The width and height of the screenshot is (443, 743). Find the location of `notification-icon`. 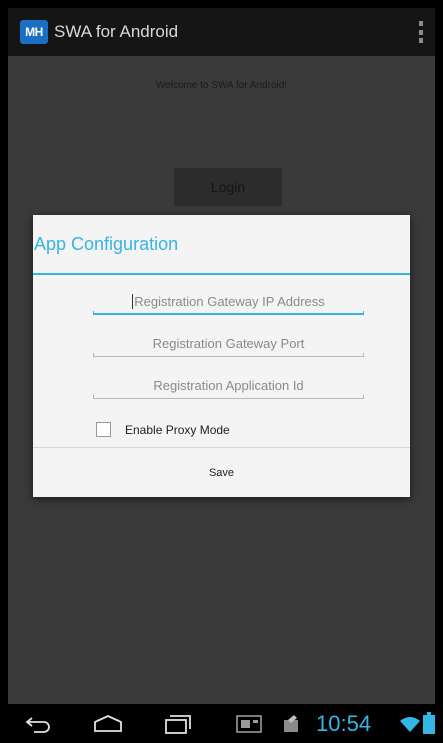

notification-icon is located at coordinates (291, 723).